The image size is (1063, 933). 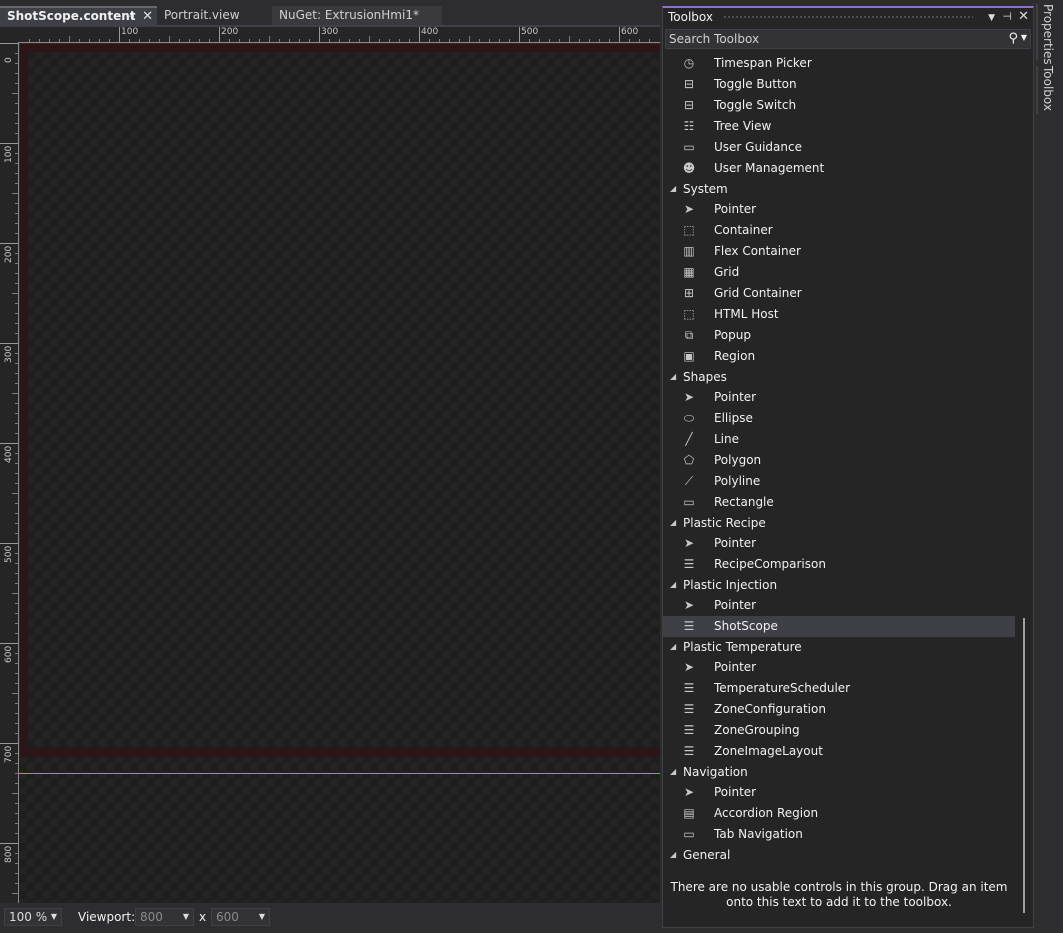 What do you see at coordinates (839, 272) in the screenshot?
I see `toolbox-item-grid: ▦ Grid` at bounding box center [839, 272].